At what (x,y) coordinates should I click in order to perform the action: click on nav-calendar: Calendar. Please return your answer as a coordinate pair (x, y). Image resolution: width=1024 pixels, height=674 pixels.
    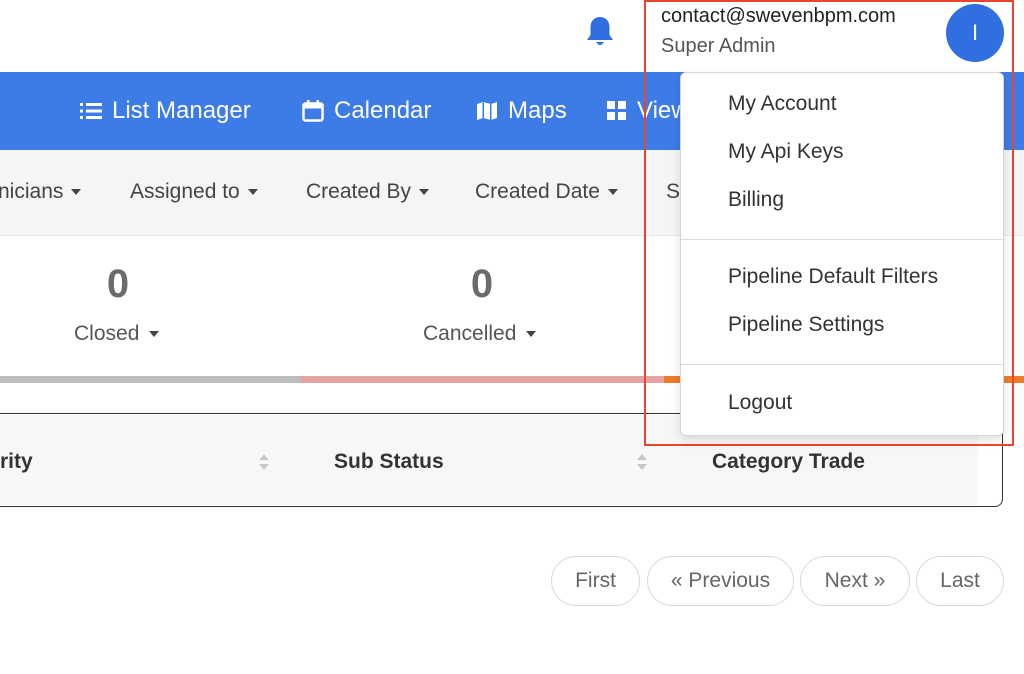
    Looking at the image, I should click on (366, 111).